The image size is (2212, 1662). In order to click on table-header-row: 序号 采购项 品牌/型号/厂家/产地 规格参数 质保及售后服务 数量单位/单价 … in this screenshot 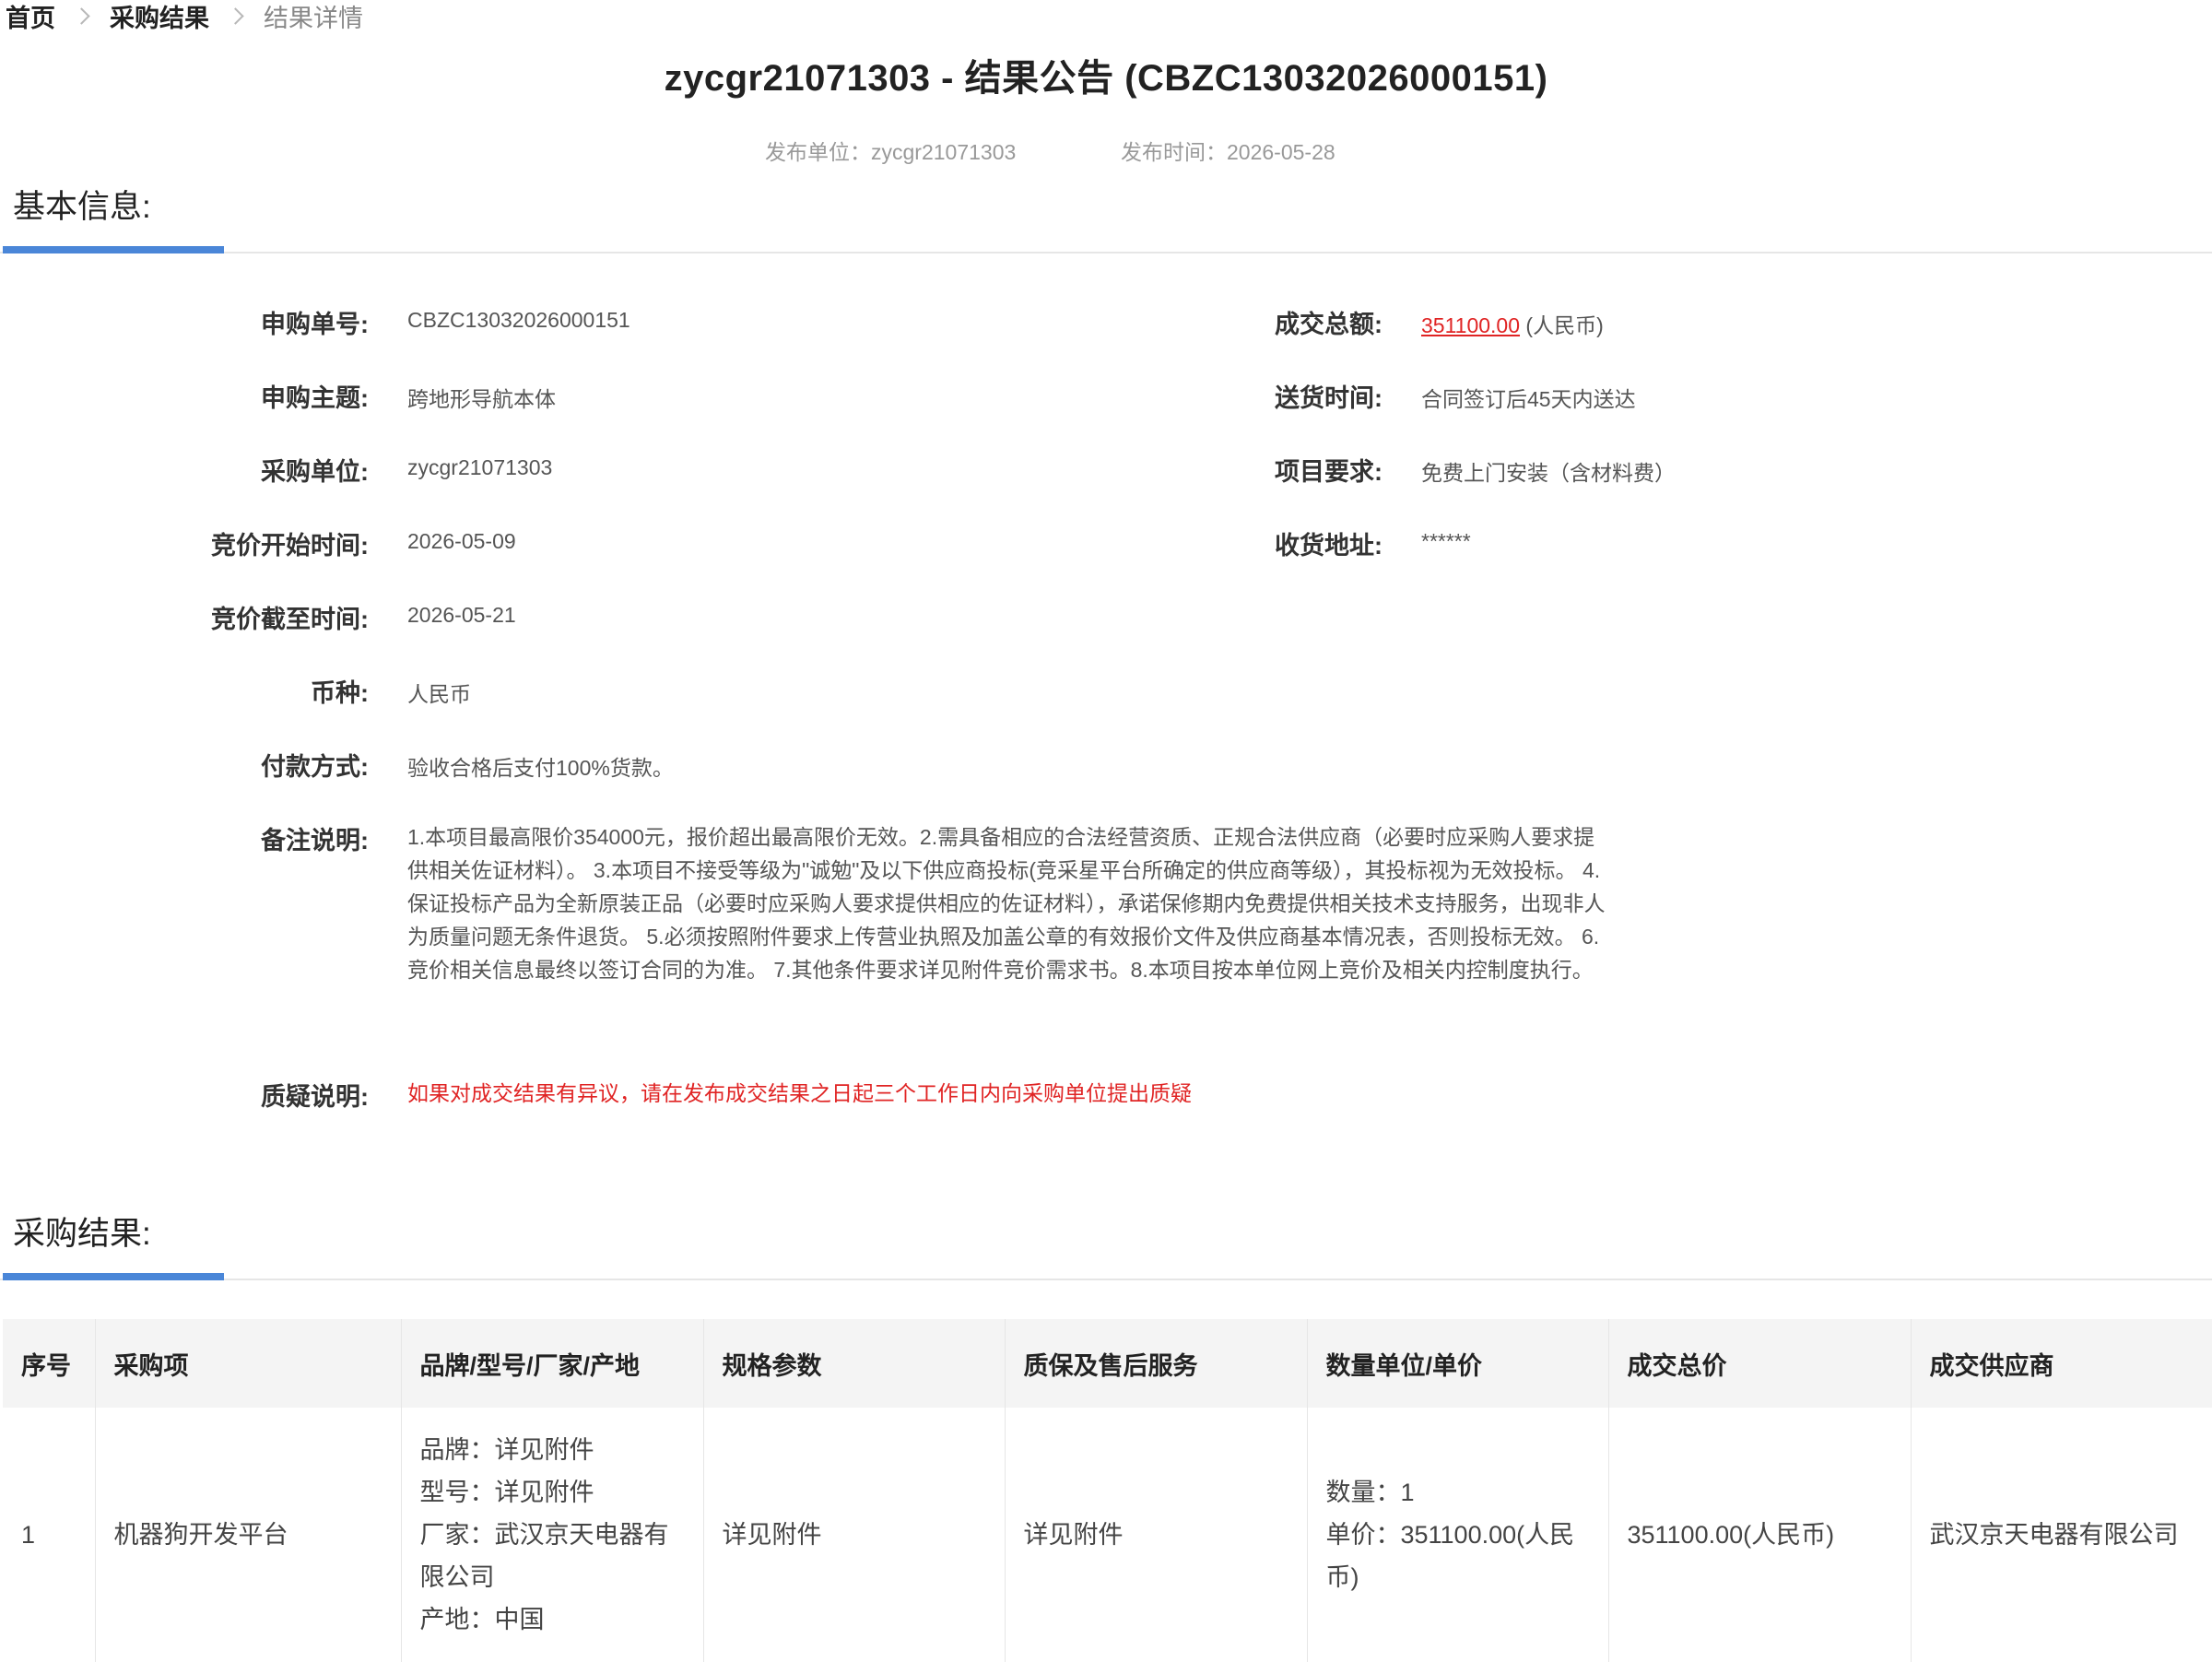, I will do `click(1107, 1363)`.